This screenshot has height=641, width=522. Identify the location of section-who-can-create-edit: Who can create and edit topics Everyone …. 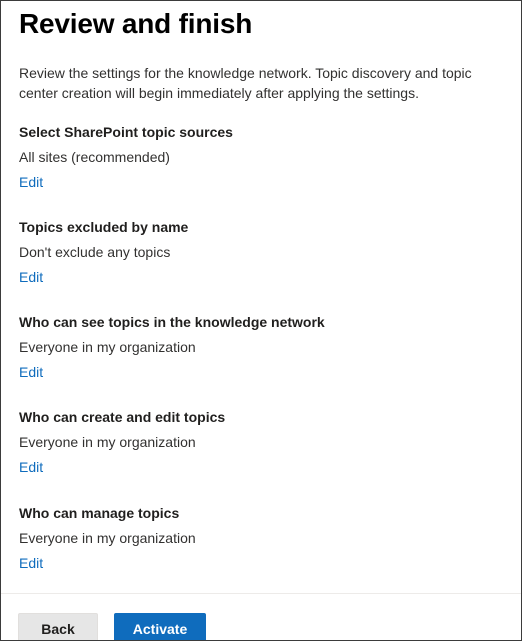
(264, 442).